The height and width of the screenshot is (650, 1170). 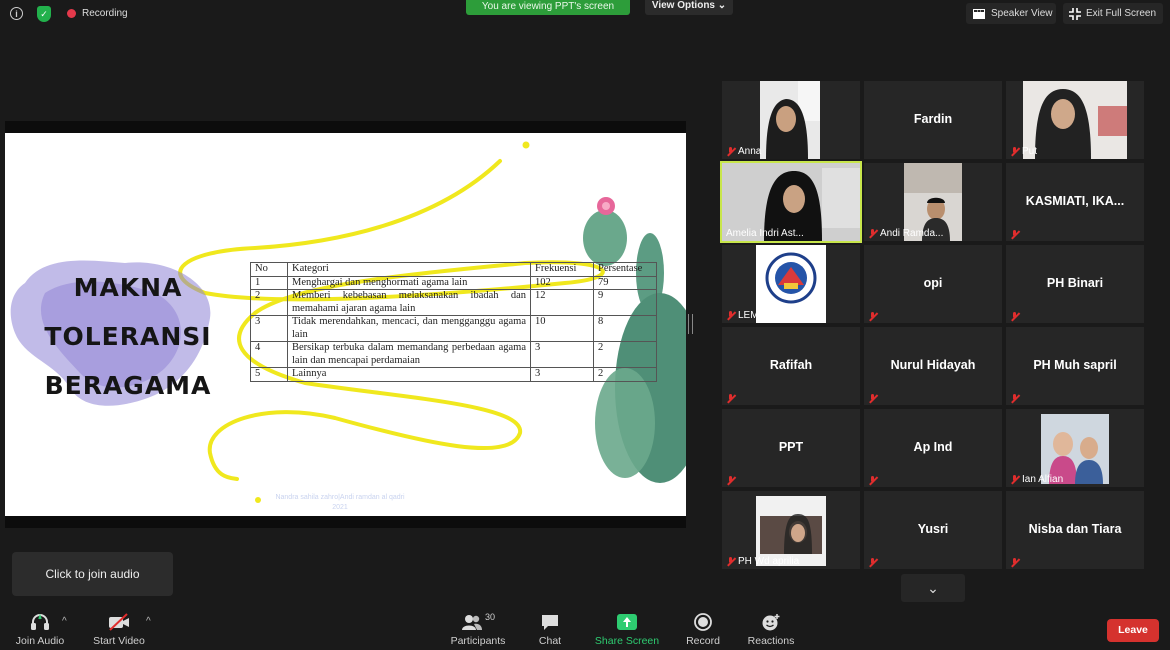 What do you see at coordinates (269, 269) in the screenshot?
I see `table-header-no: No` at bounding box center [269, 269].